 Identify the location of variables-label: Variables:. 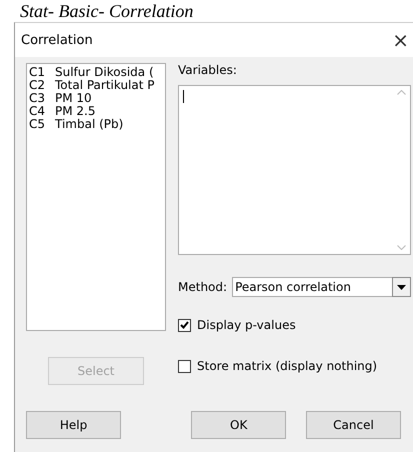
(208, 71).